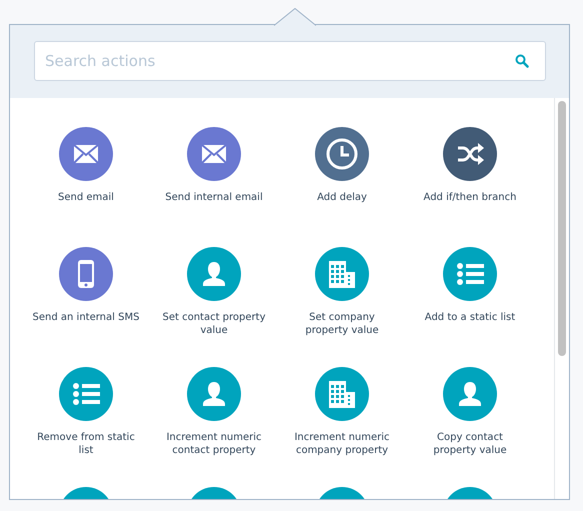 This screenshot has height=511, width=583. Describe the element at coordinates (522, 61) in the screenshot. I see `search-icon` at that location.